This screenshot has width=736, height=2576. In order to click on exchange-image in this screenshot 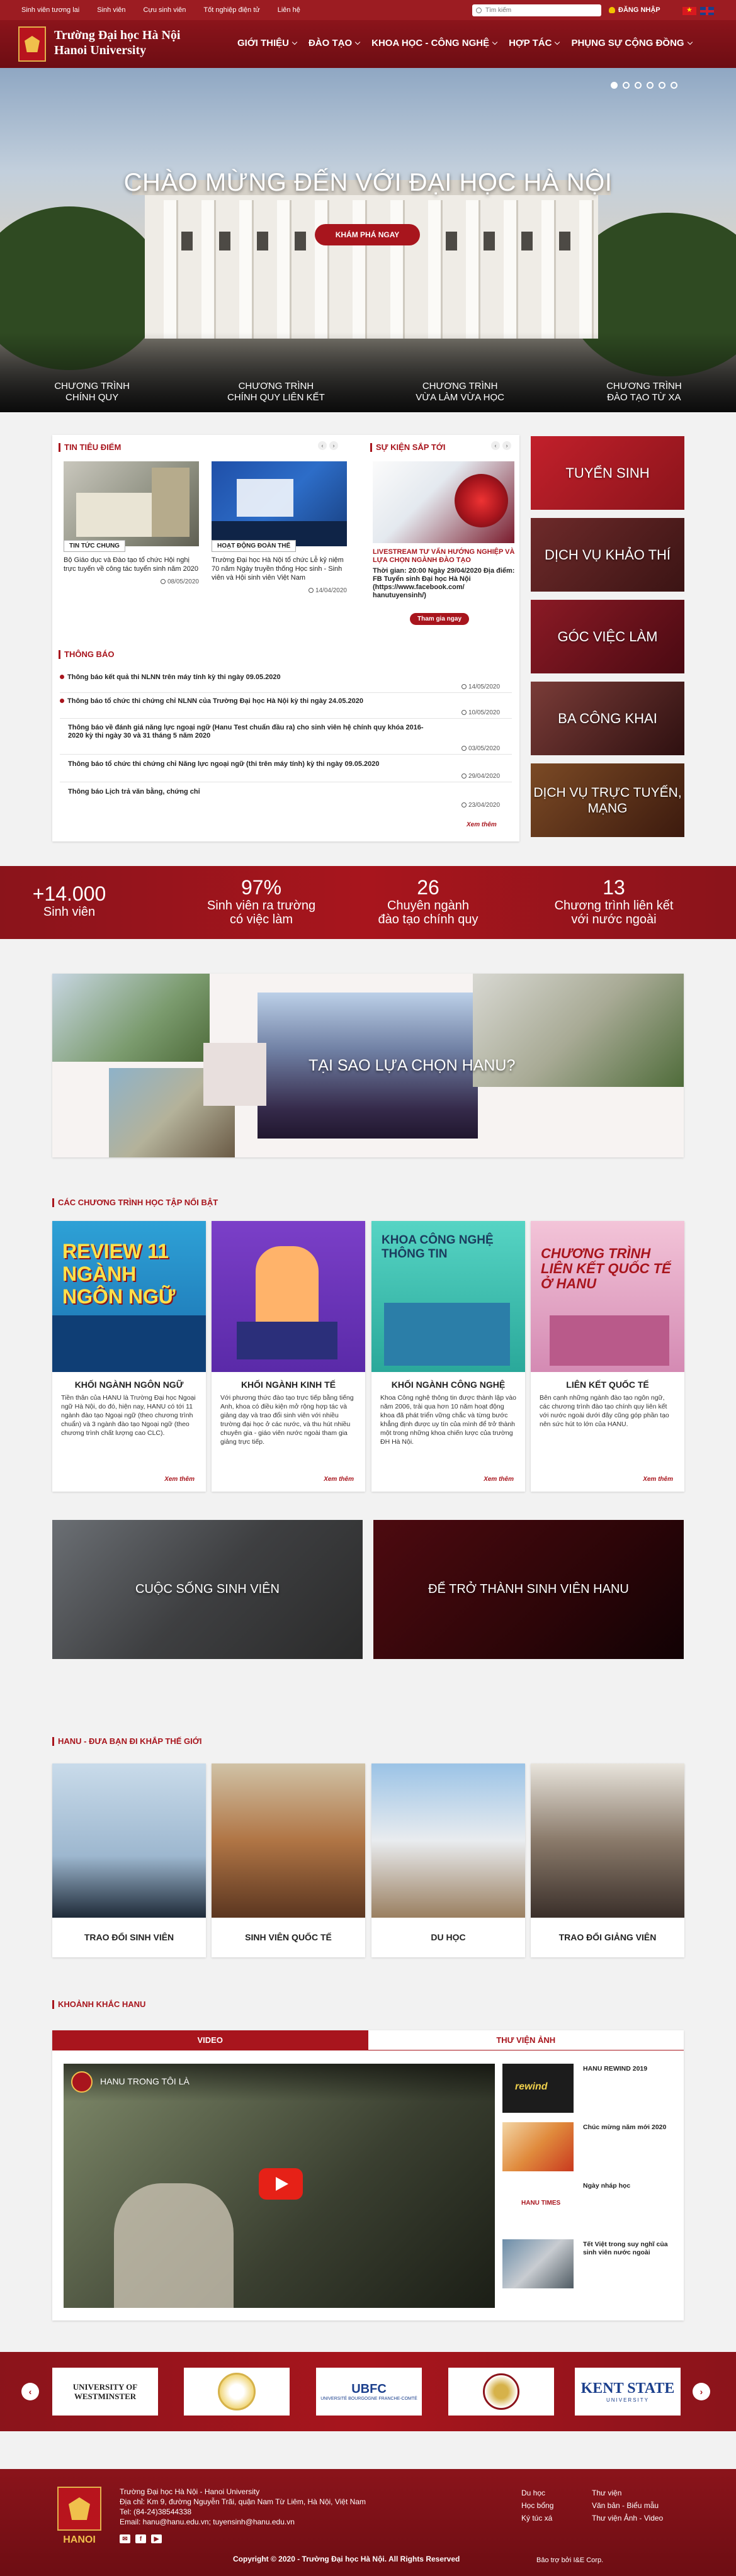, I will do `click(608, 1840)`.